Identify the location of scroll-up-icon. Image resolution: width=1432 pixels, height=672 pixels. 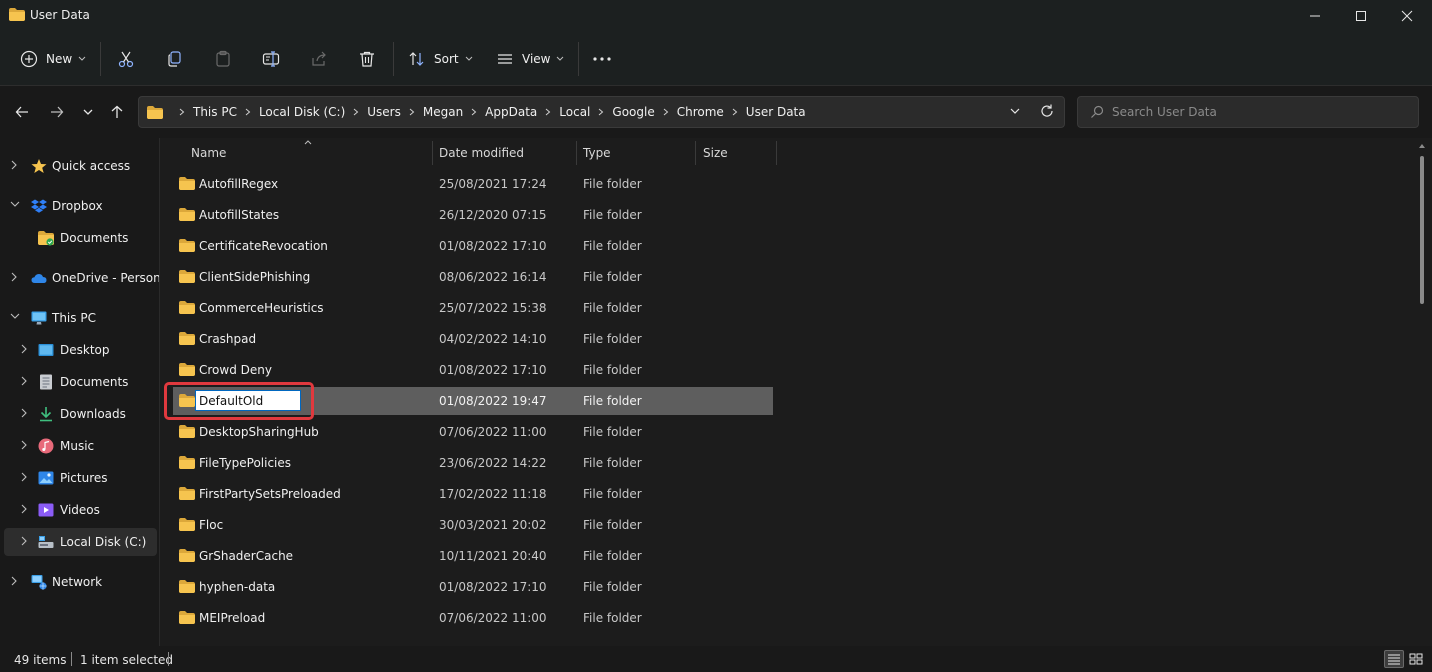
(1422, 146).